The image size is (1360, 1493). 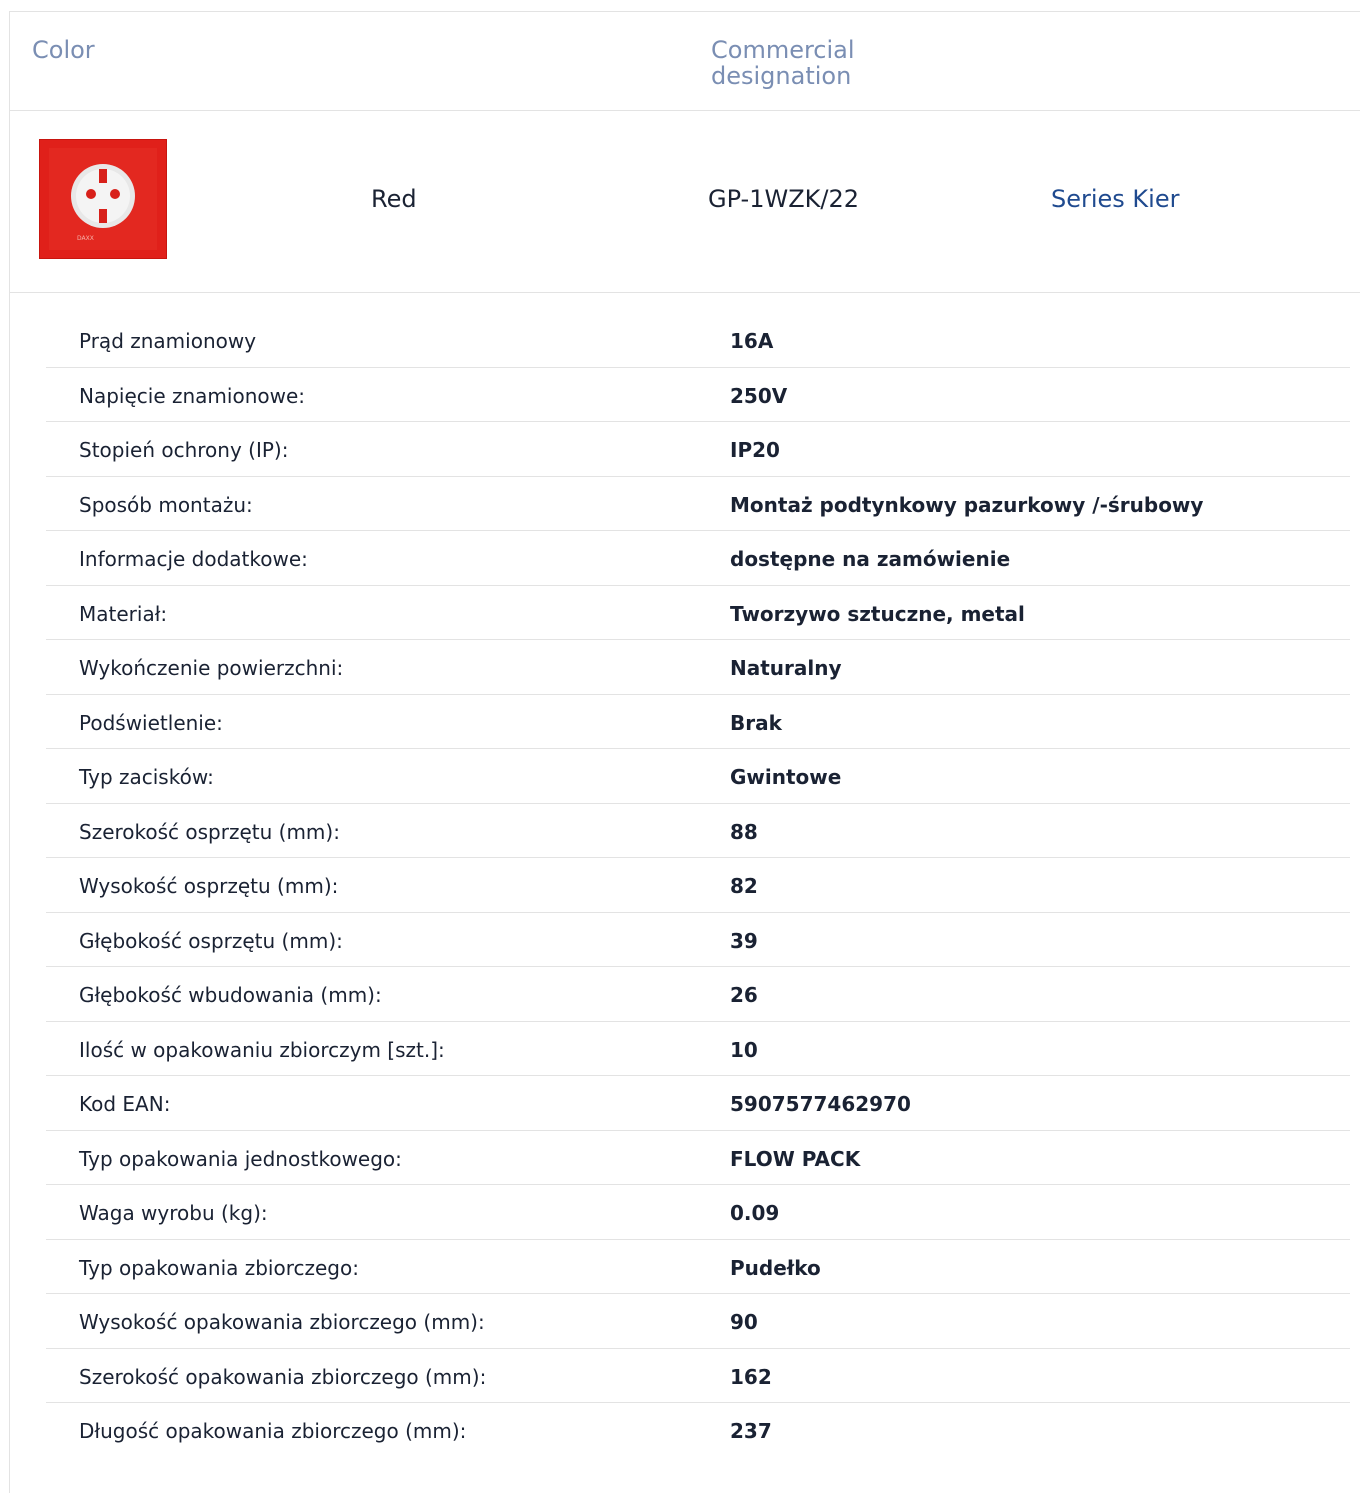 I want to click on spec-row: Waga wyrobu (kg): 0.09, so click(x=698, y=1212).